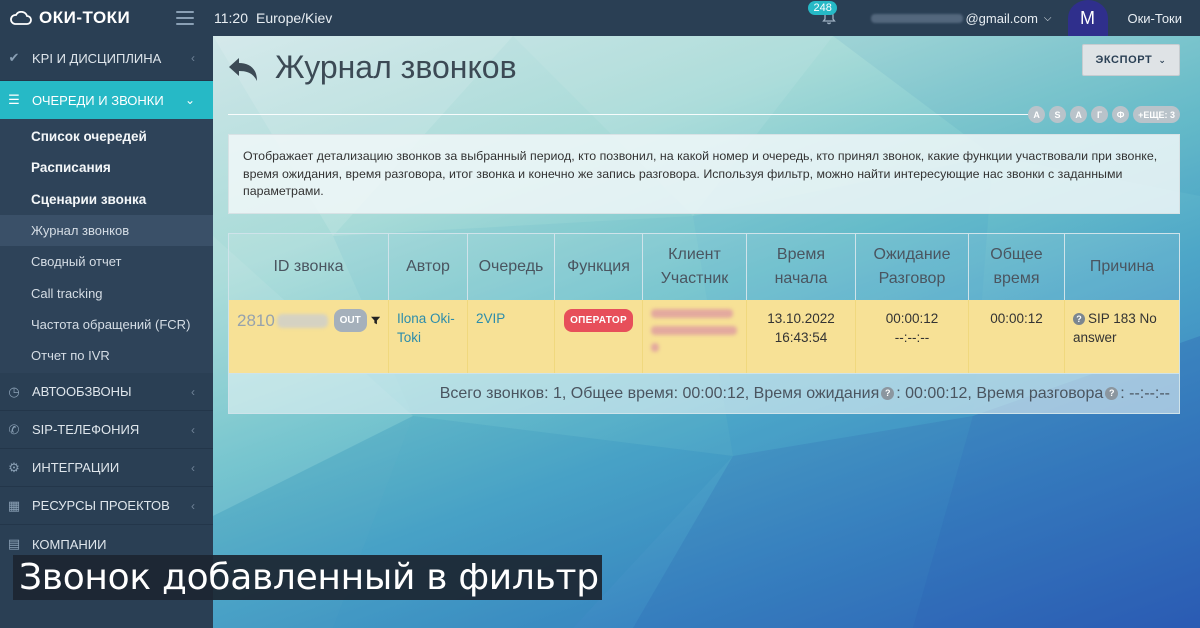  I want to click on column-header-reason: Причина, so click(1122, 267).